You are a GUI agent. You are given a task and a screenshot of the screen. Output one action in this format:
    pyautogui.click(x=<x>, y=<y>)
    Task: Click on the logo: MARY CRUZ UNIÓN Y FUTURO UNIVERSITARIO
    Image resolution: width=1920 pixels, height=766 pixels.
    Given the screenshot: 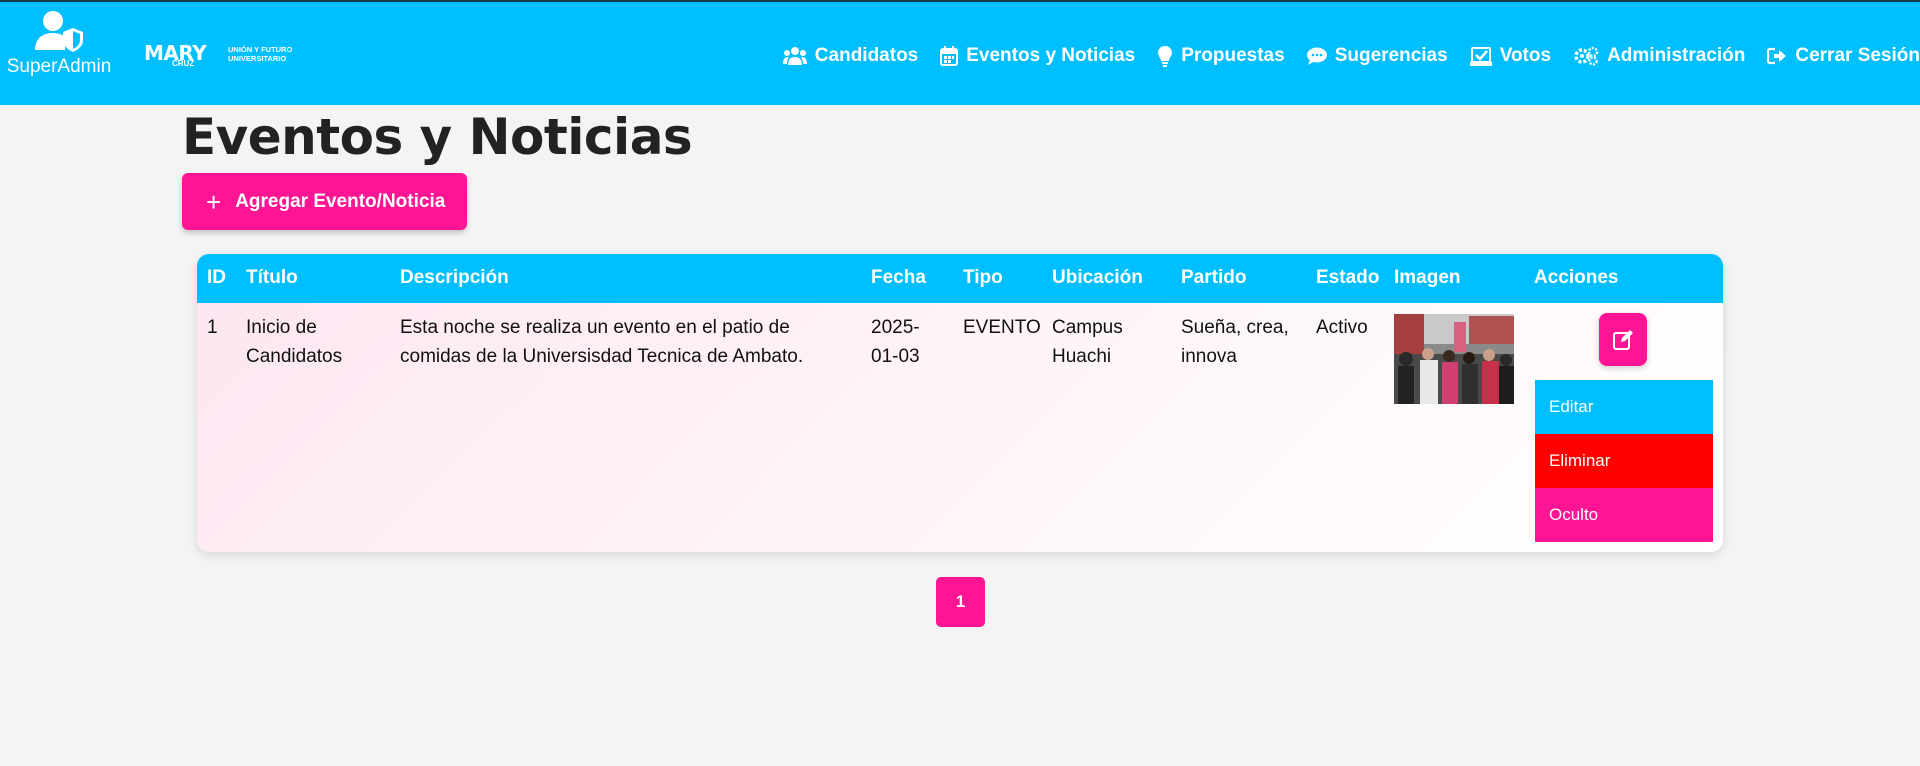 What is the action you would take?
    pyautogui.click(x=218, y=54)
    